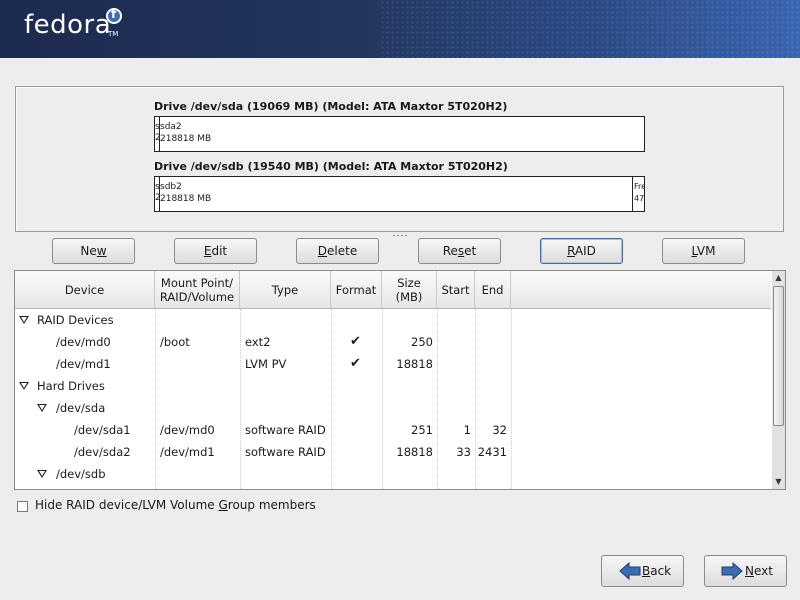 The height and width of the screenshot is (600, 800). I want to click on row-device: RAID Devices, so click(75, 320).